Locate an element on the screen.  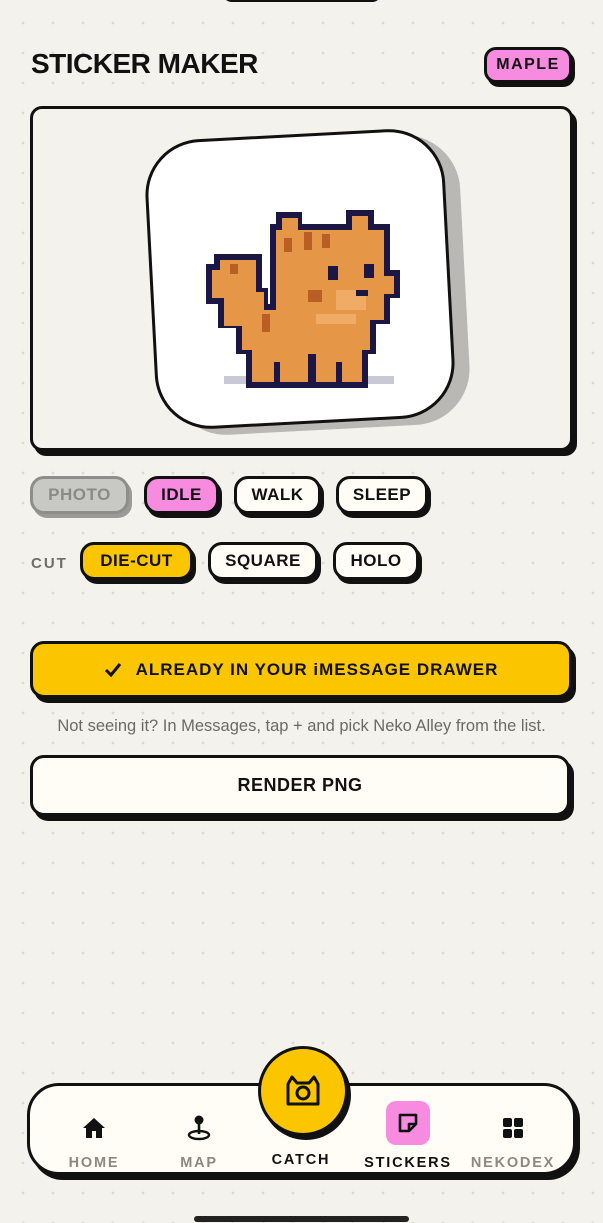
tab-map-label: MAP is located at coordinates (199, 1163).